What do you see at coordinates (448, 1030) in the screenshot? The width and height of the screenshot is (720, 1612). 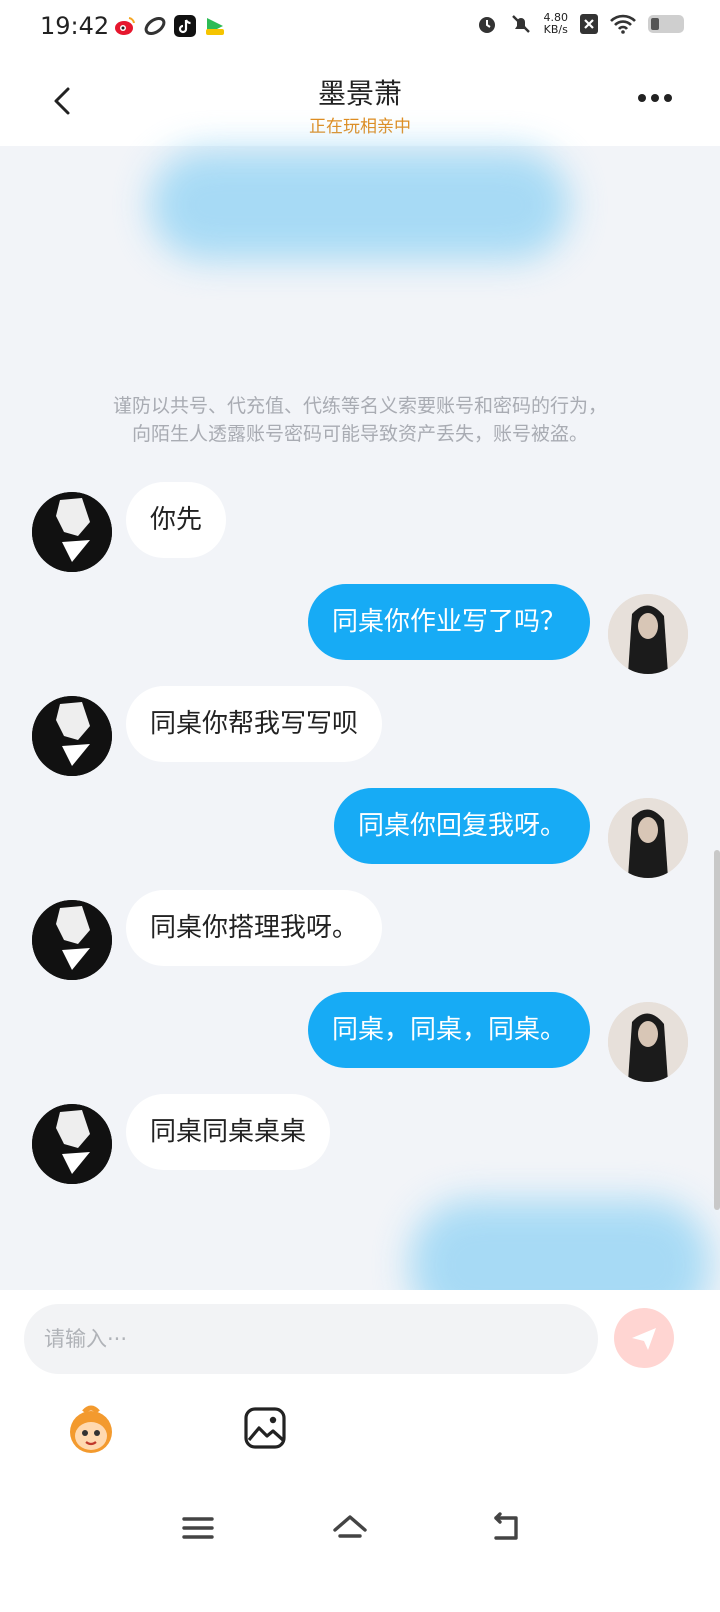 I see `message-bubble-sent: 同桌，同桌，同桌。` at bounding box center [448, 1030].